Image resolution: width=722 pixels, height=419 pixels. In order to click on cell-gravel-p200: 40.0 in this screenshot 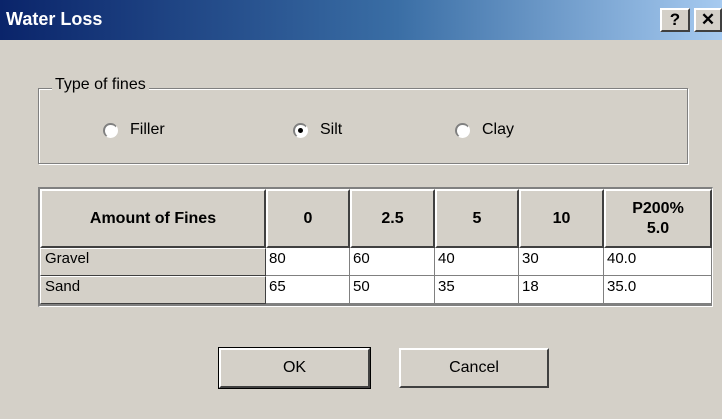, I will do `click(658, 262)`.